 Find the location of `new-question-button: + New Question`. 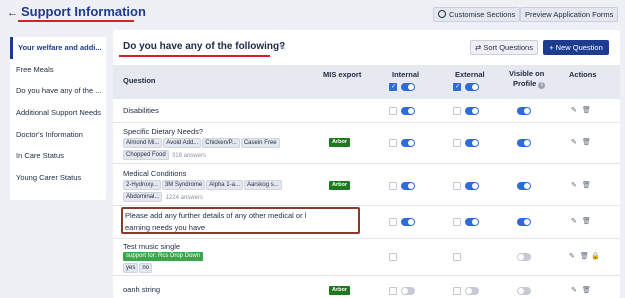

new-question-button: + New Question is located at coordinates (576, 47).